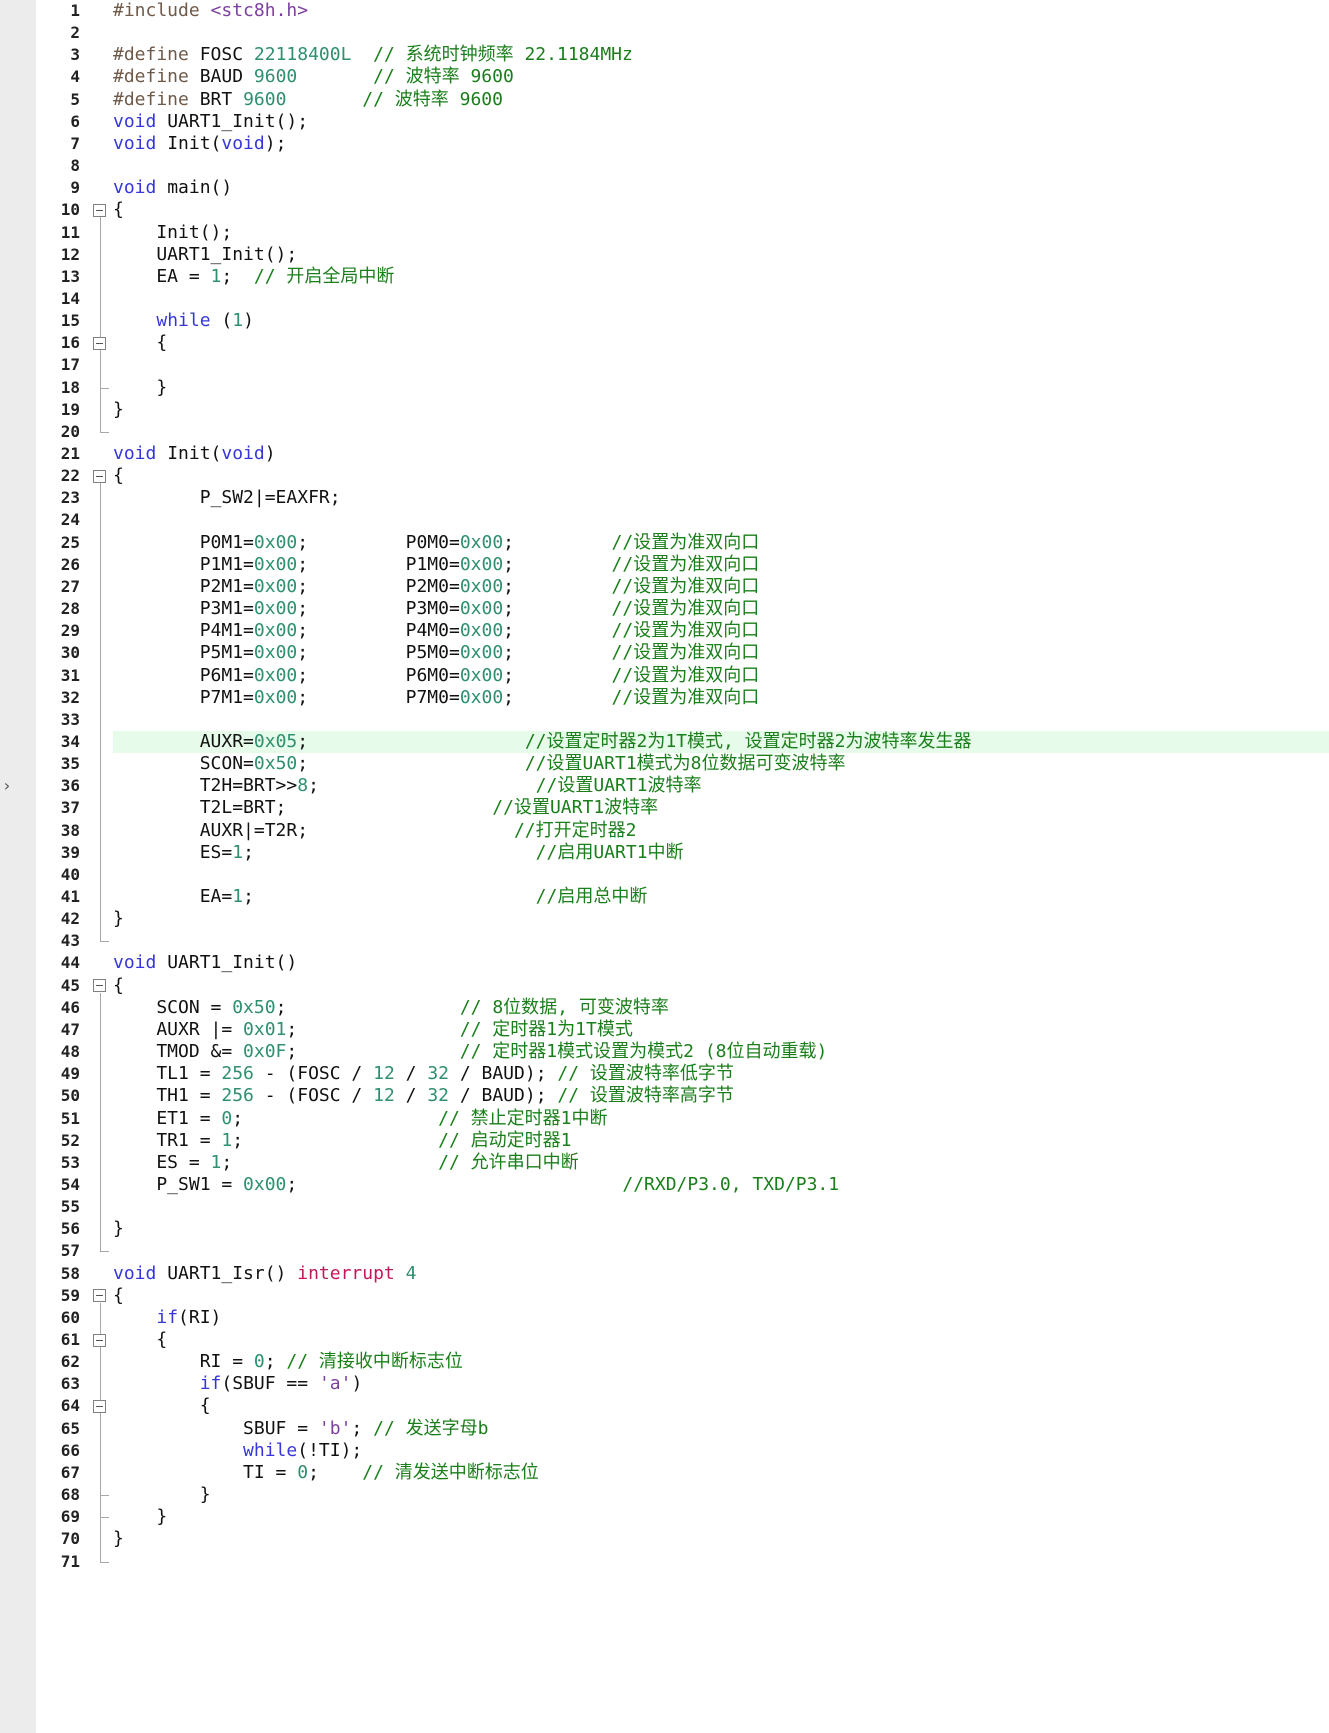 The height and width of the screenshot is (1733, 1329). What do you see at coordinates (664, 587) in the screenshot?
I see `code-line: 27 P2M1=0x00; P2M0=0x00; //设置为准双向口` at bounding box center [664, 587].